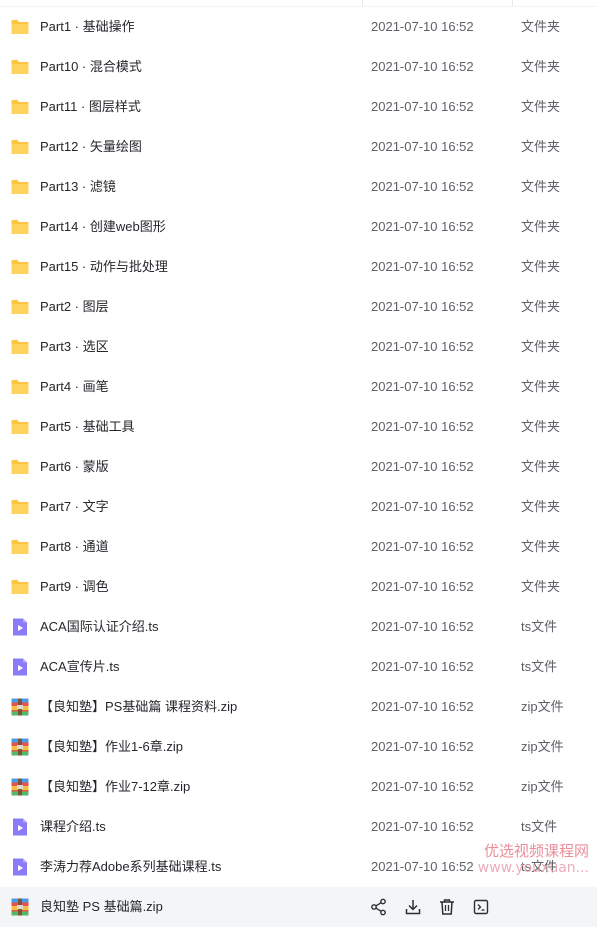 The image size is (597, 927). I want to click on delete-icon, so click(447, 907).